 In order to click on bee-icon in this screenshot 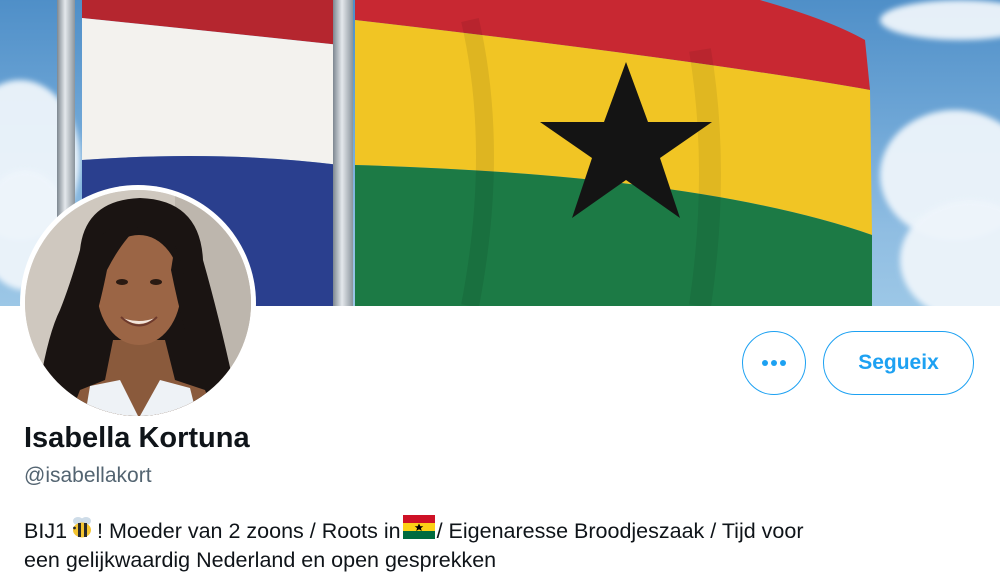, I will do `click(82, 531)`.